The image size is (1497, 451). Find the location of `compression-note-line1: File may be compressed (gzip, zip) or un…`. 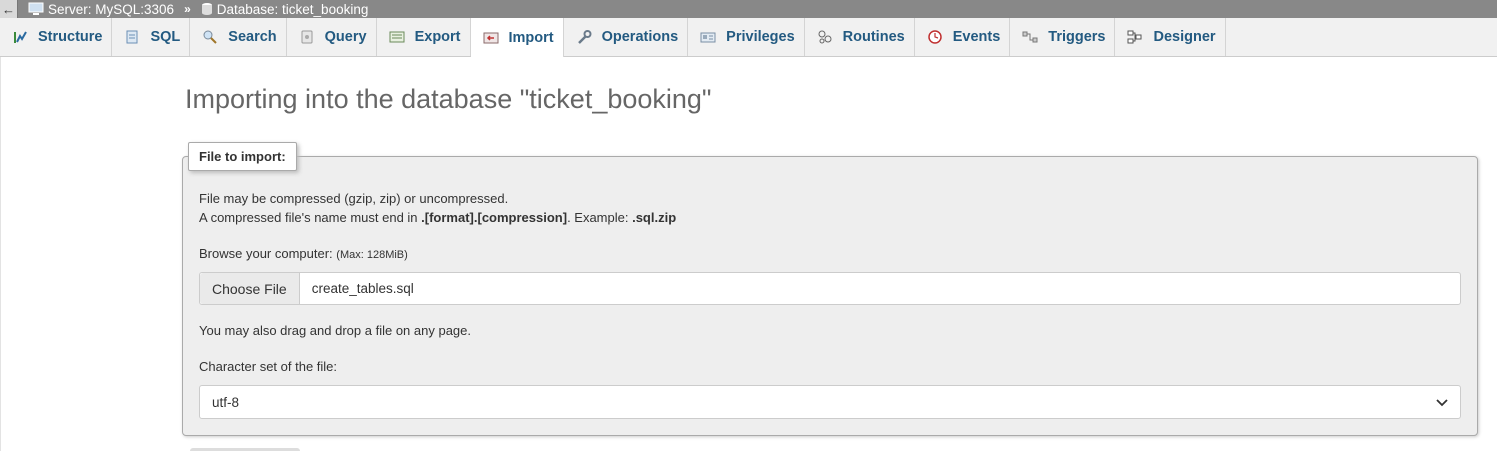

compression-note-line1: File may be compressed (gzip, zip) or un… is located at coordinates (354, 198).